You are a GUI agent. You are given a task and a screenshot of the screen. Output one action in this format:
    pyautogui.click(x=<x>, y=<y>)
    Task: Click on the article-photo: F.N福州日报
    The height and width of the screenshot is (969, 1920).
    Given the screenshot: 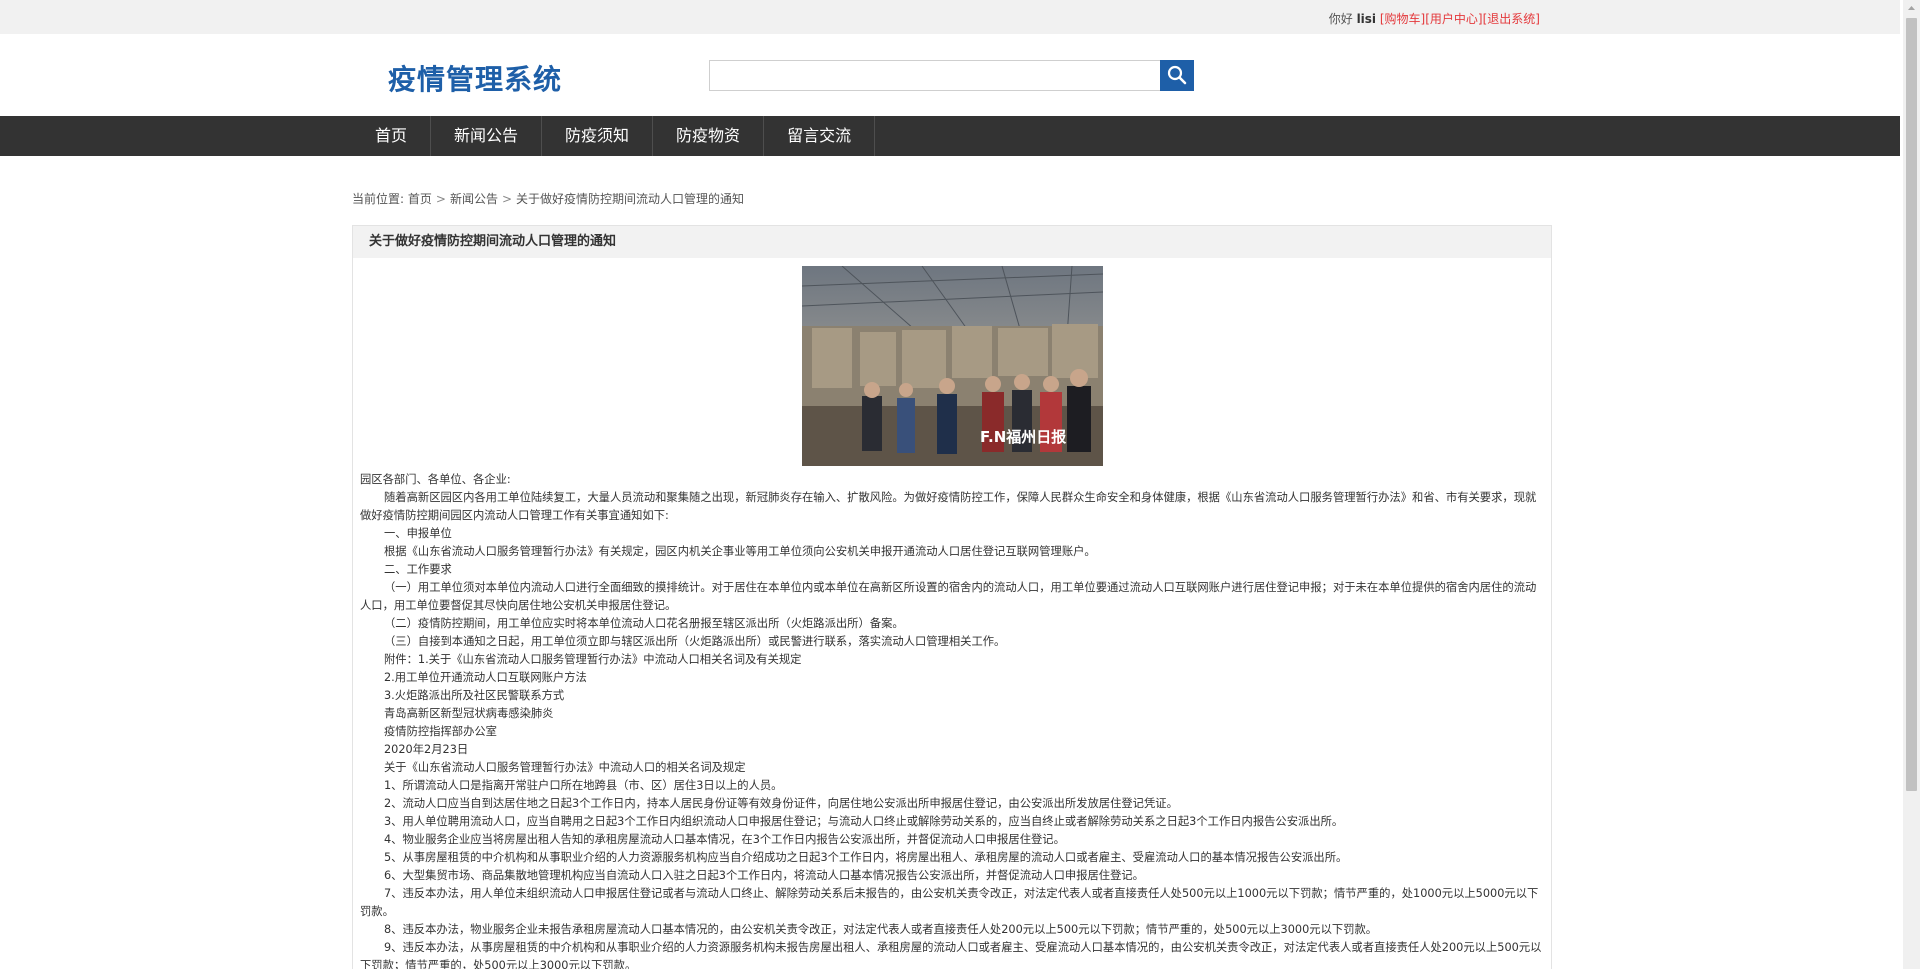 What is the action you would take?
    pyautogui.click(x=952, y=366)
    